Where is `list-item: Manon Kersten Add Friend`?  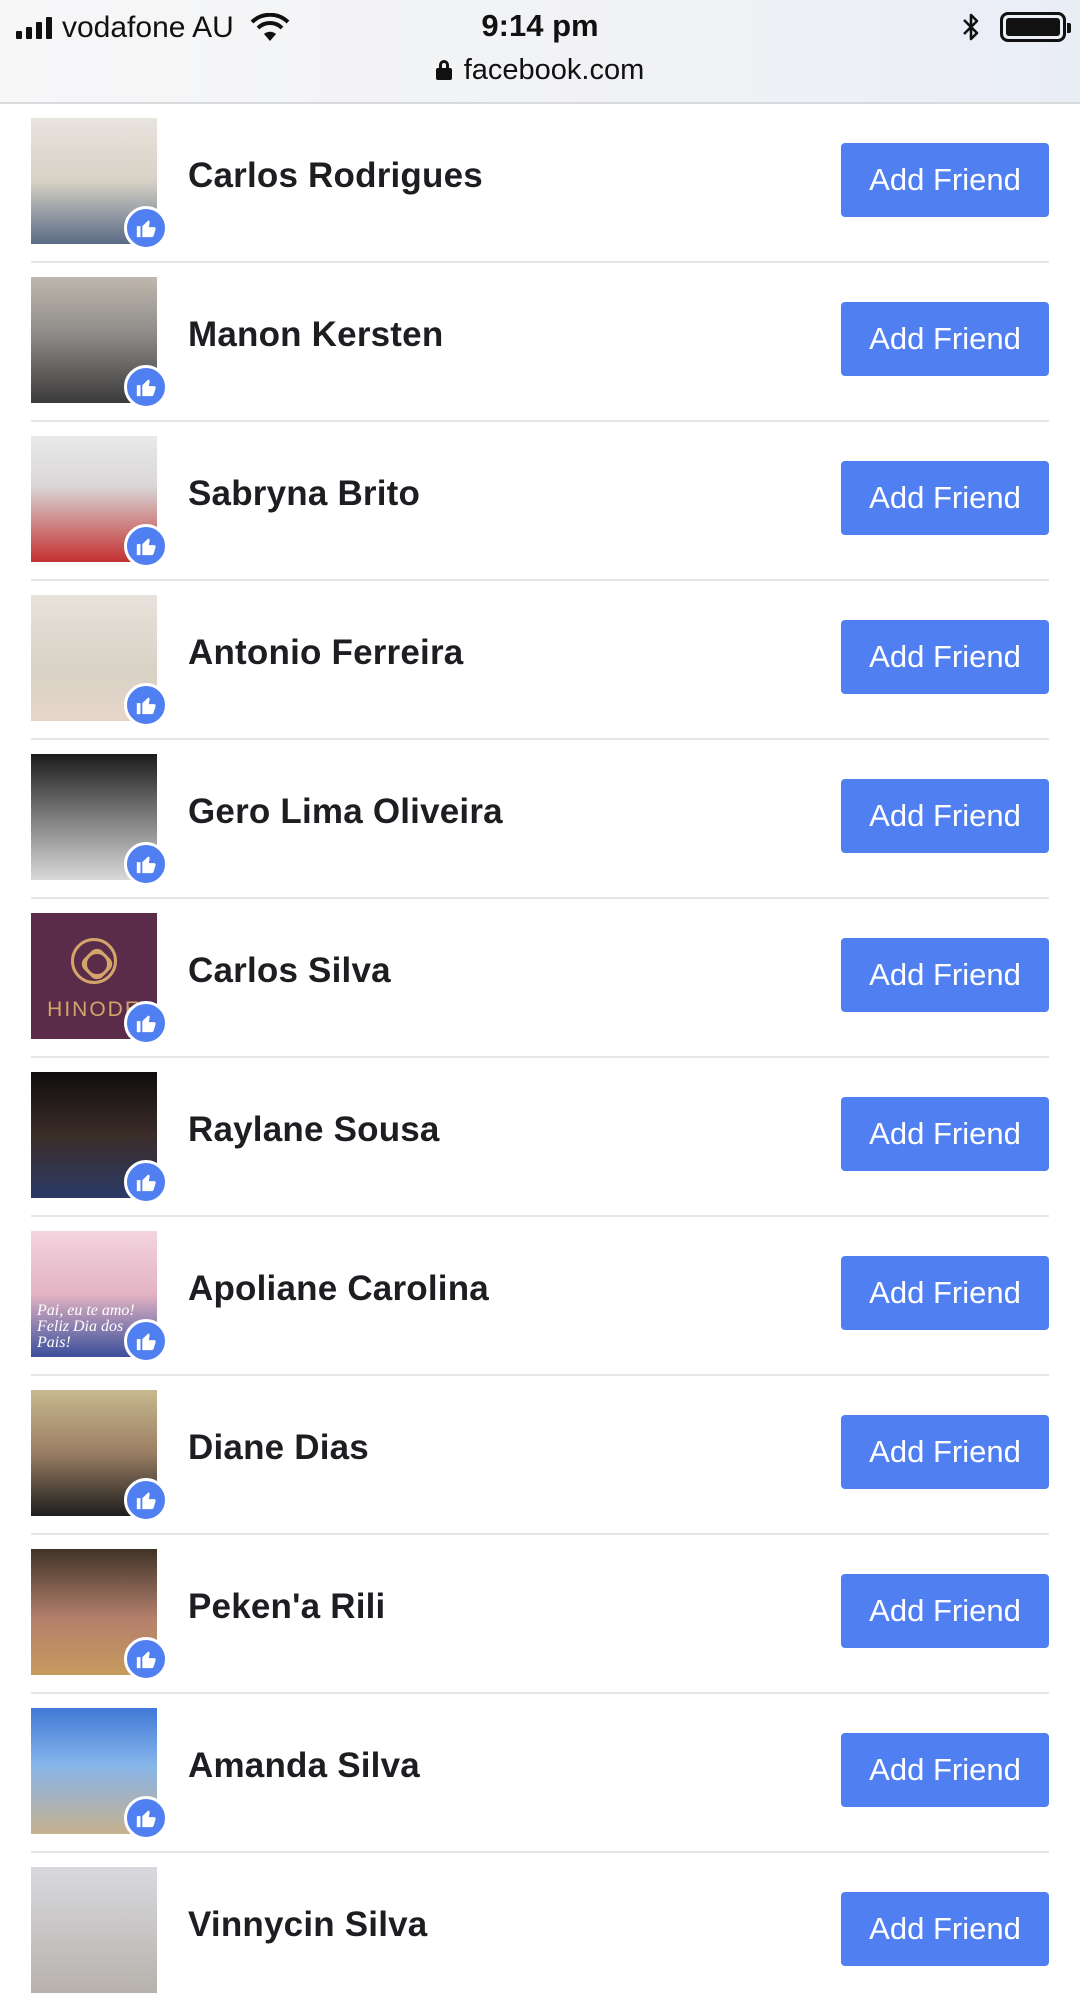
list-item: Manon Kersten Add Friend is located at coordinates (540, 342).